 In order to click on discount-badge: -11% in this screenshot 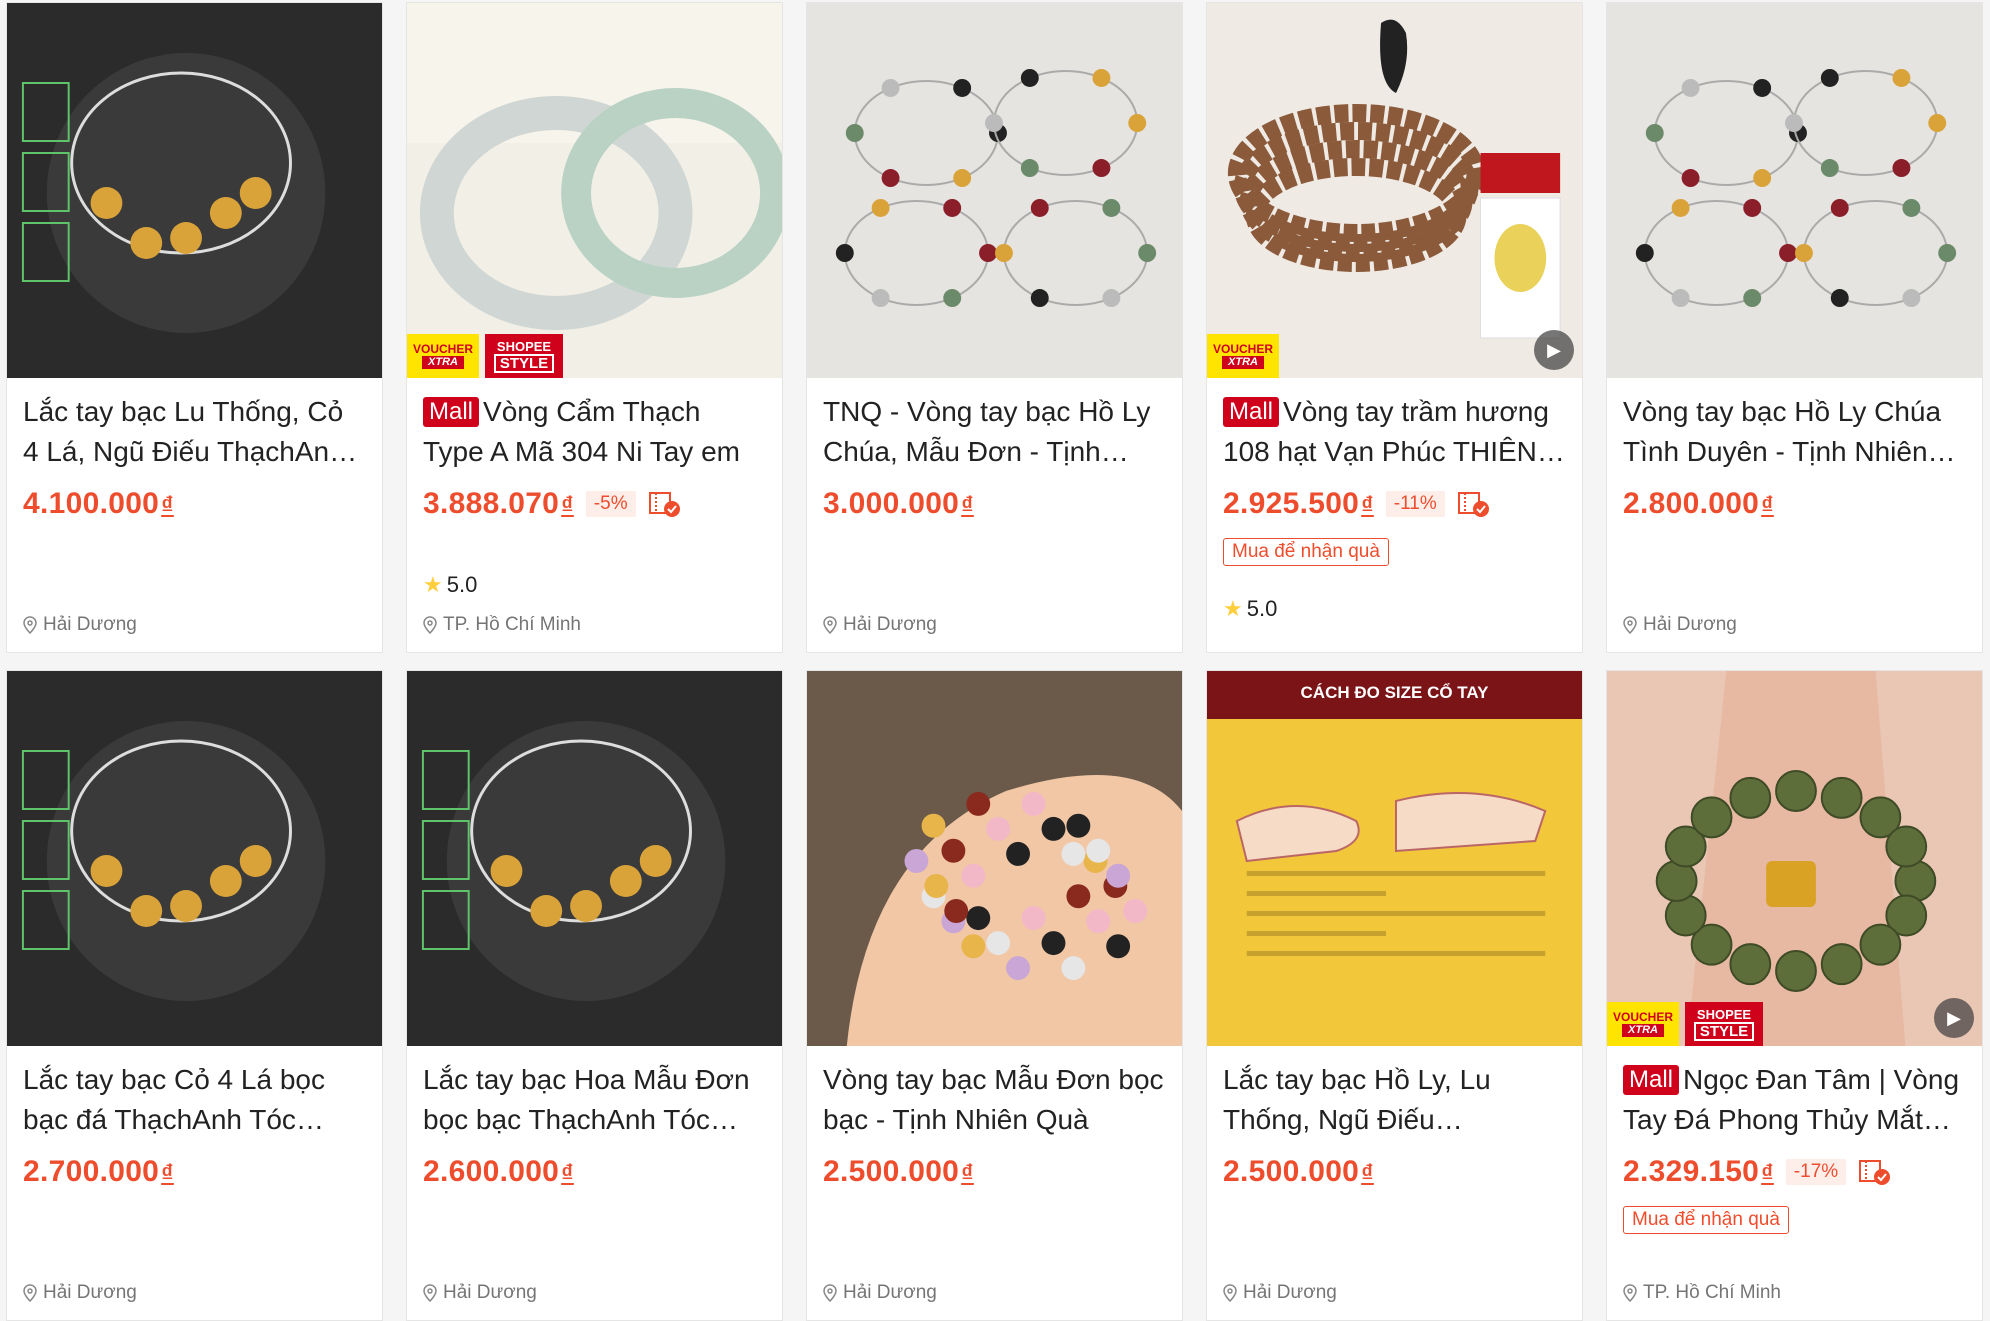, I will do `click(1415, 504)`.